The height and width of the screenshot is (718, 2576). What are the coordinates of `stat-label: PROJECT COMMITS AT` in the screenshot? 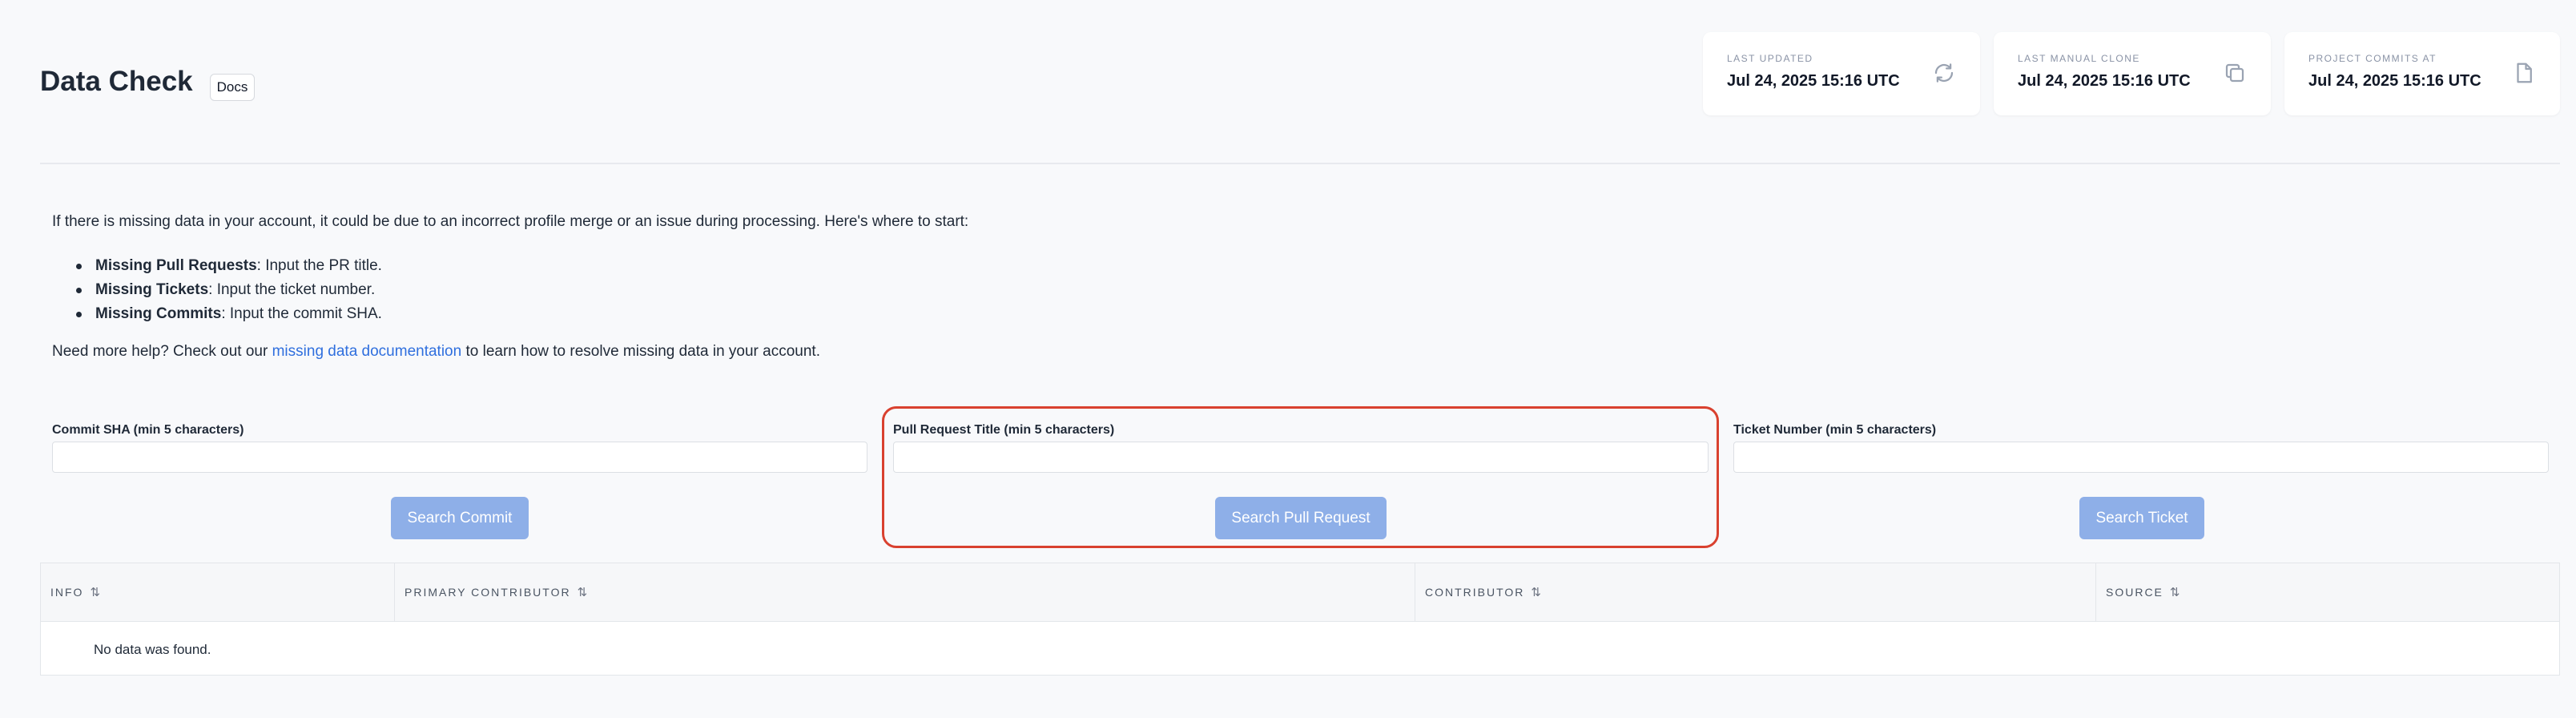 It's located at (2372, 59).